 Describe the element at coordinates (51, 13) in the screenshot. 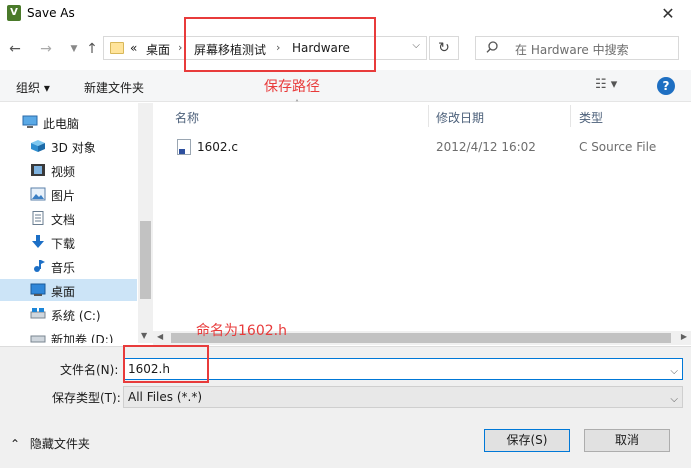

I see `window-title: Save As` at that location.